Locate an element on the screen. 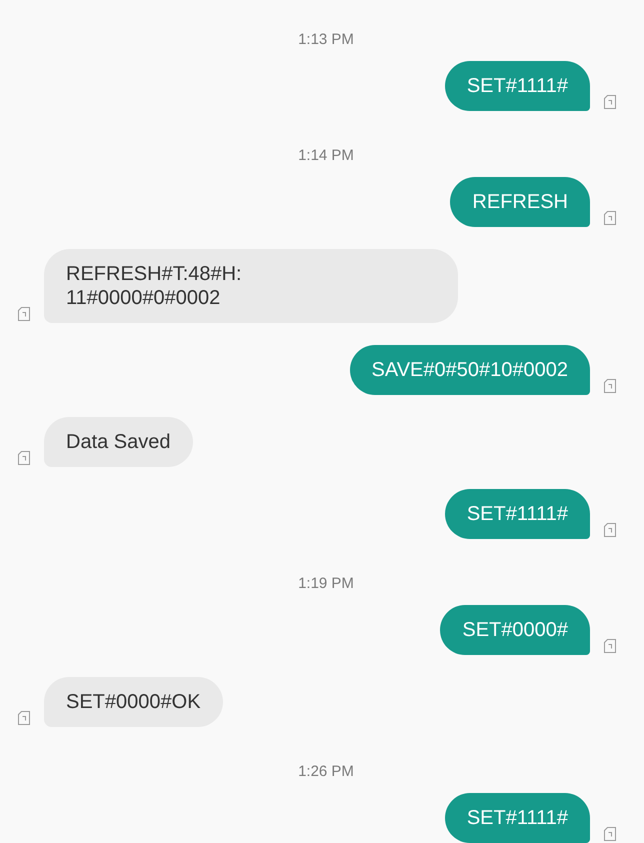 The width and height of the screenshot is (644, 843). received-message-bubble: REFRESH#T:48#H: 11#0000#0#0002 is located at coordinates (251, 286).